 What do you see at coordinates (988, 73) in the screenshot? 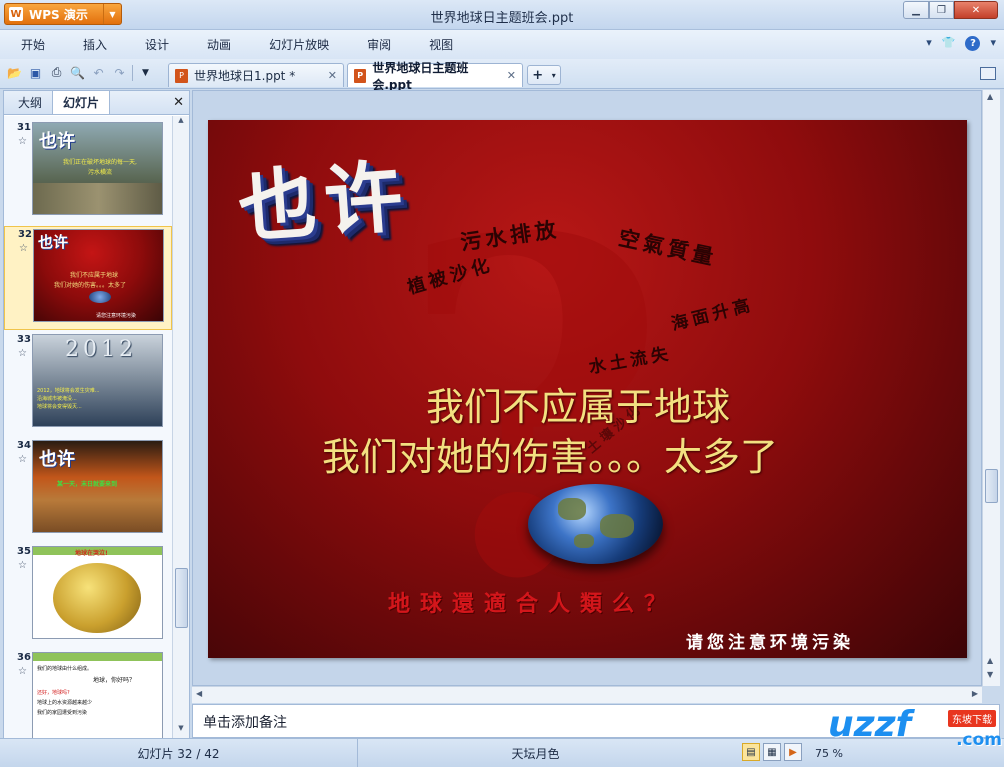
I see `window-layout-icon` at bounding box center [988, 73].